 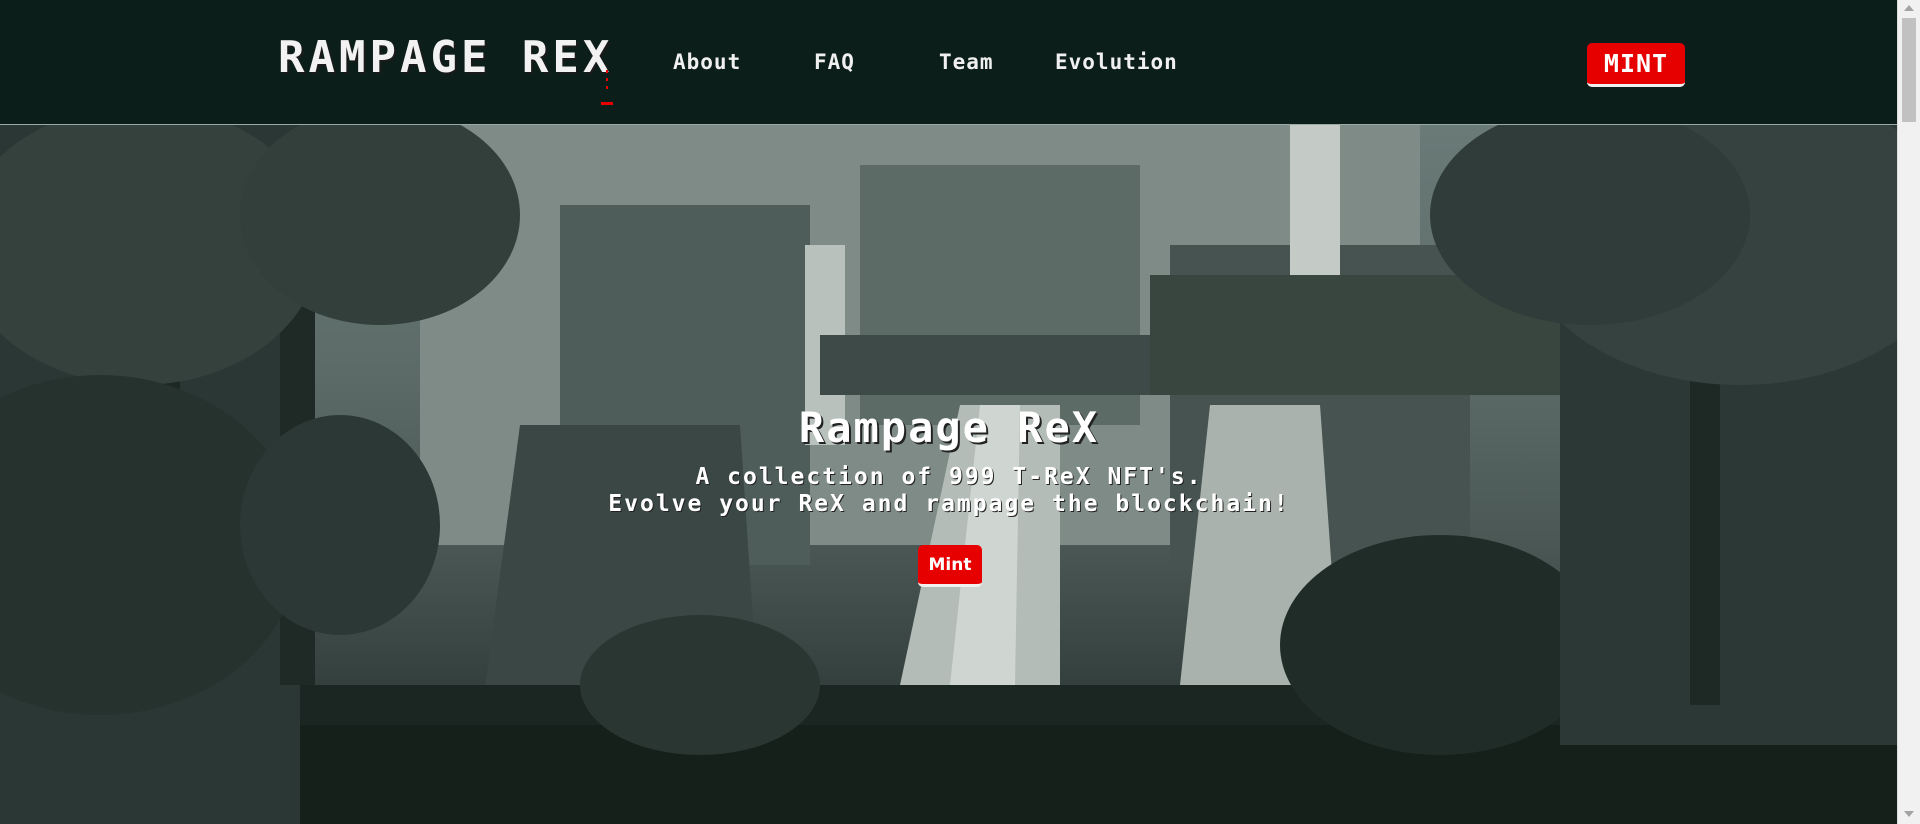 What do you see at coordinates (949, 427) in the screenshot?
I see `hero-title: Rampage ReX` at bounding box center [949, 427].